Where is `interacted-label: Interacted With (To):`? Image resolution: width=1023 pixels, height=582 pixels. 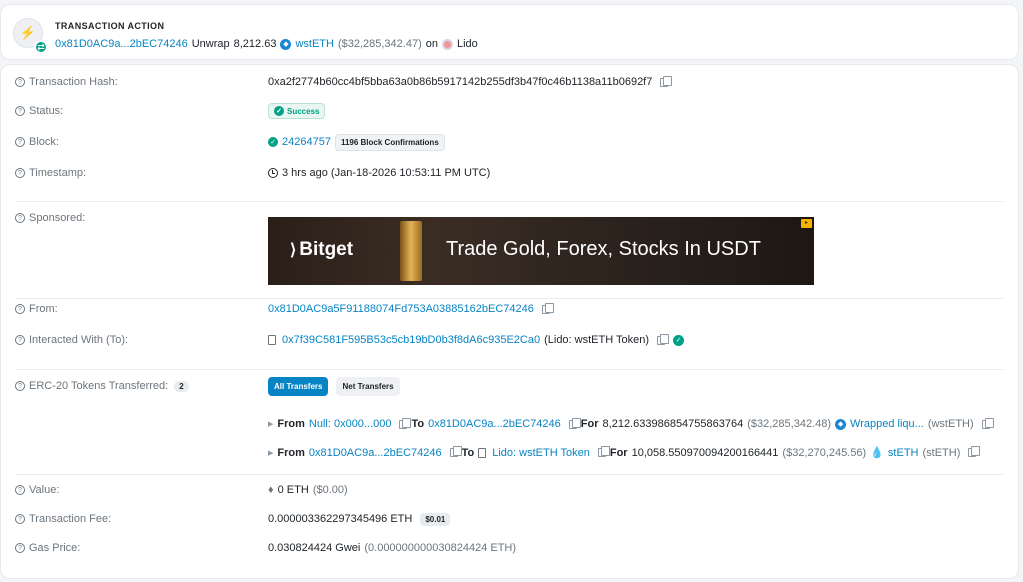 interacted-label: Interacted With (To): is located at coordinates (79, 340).